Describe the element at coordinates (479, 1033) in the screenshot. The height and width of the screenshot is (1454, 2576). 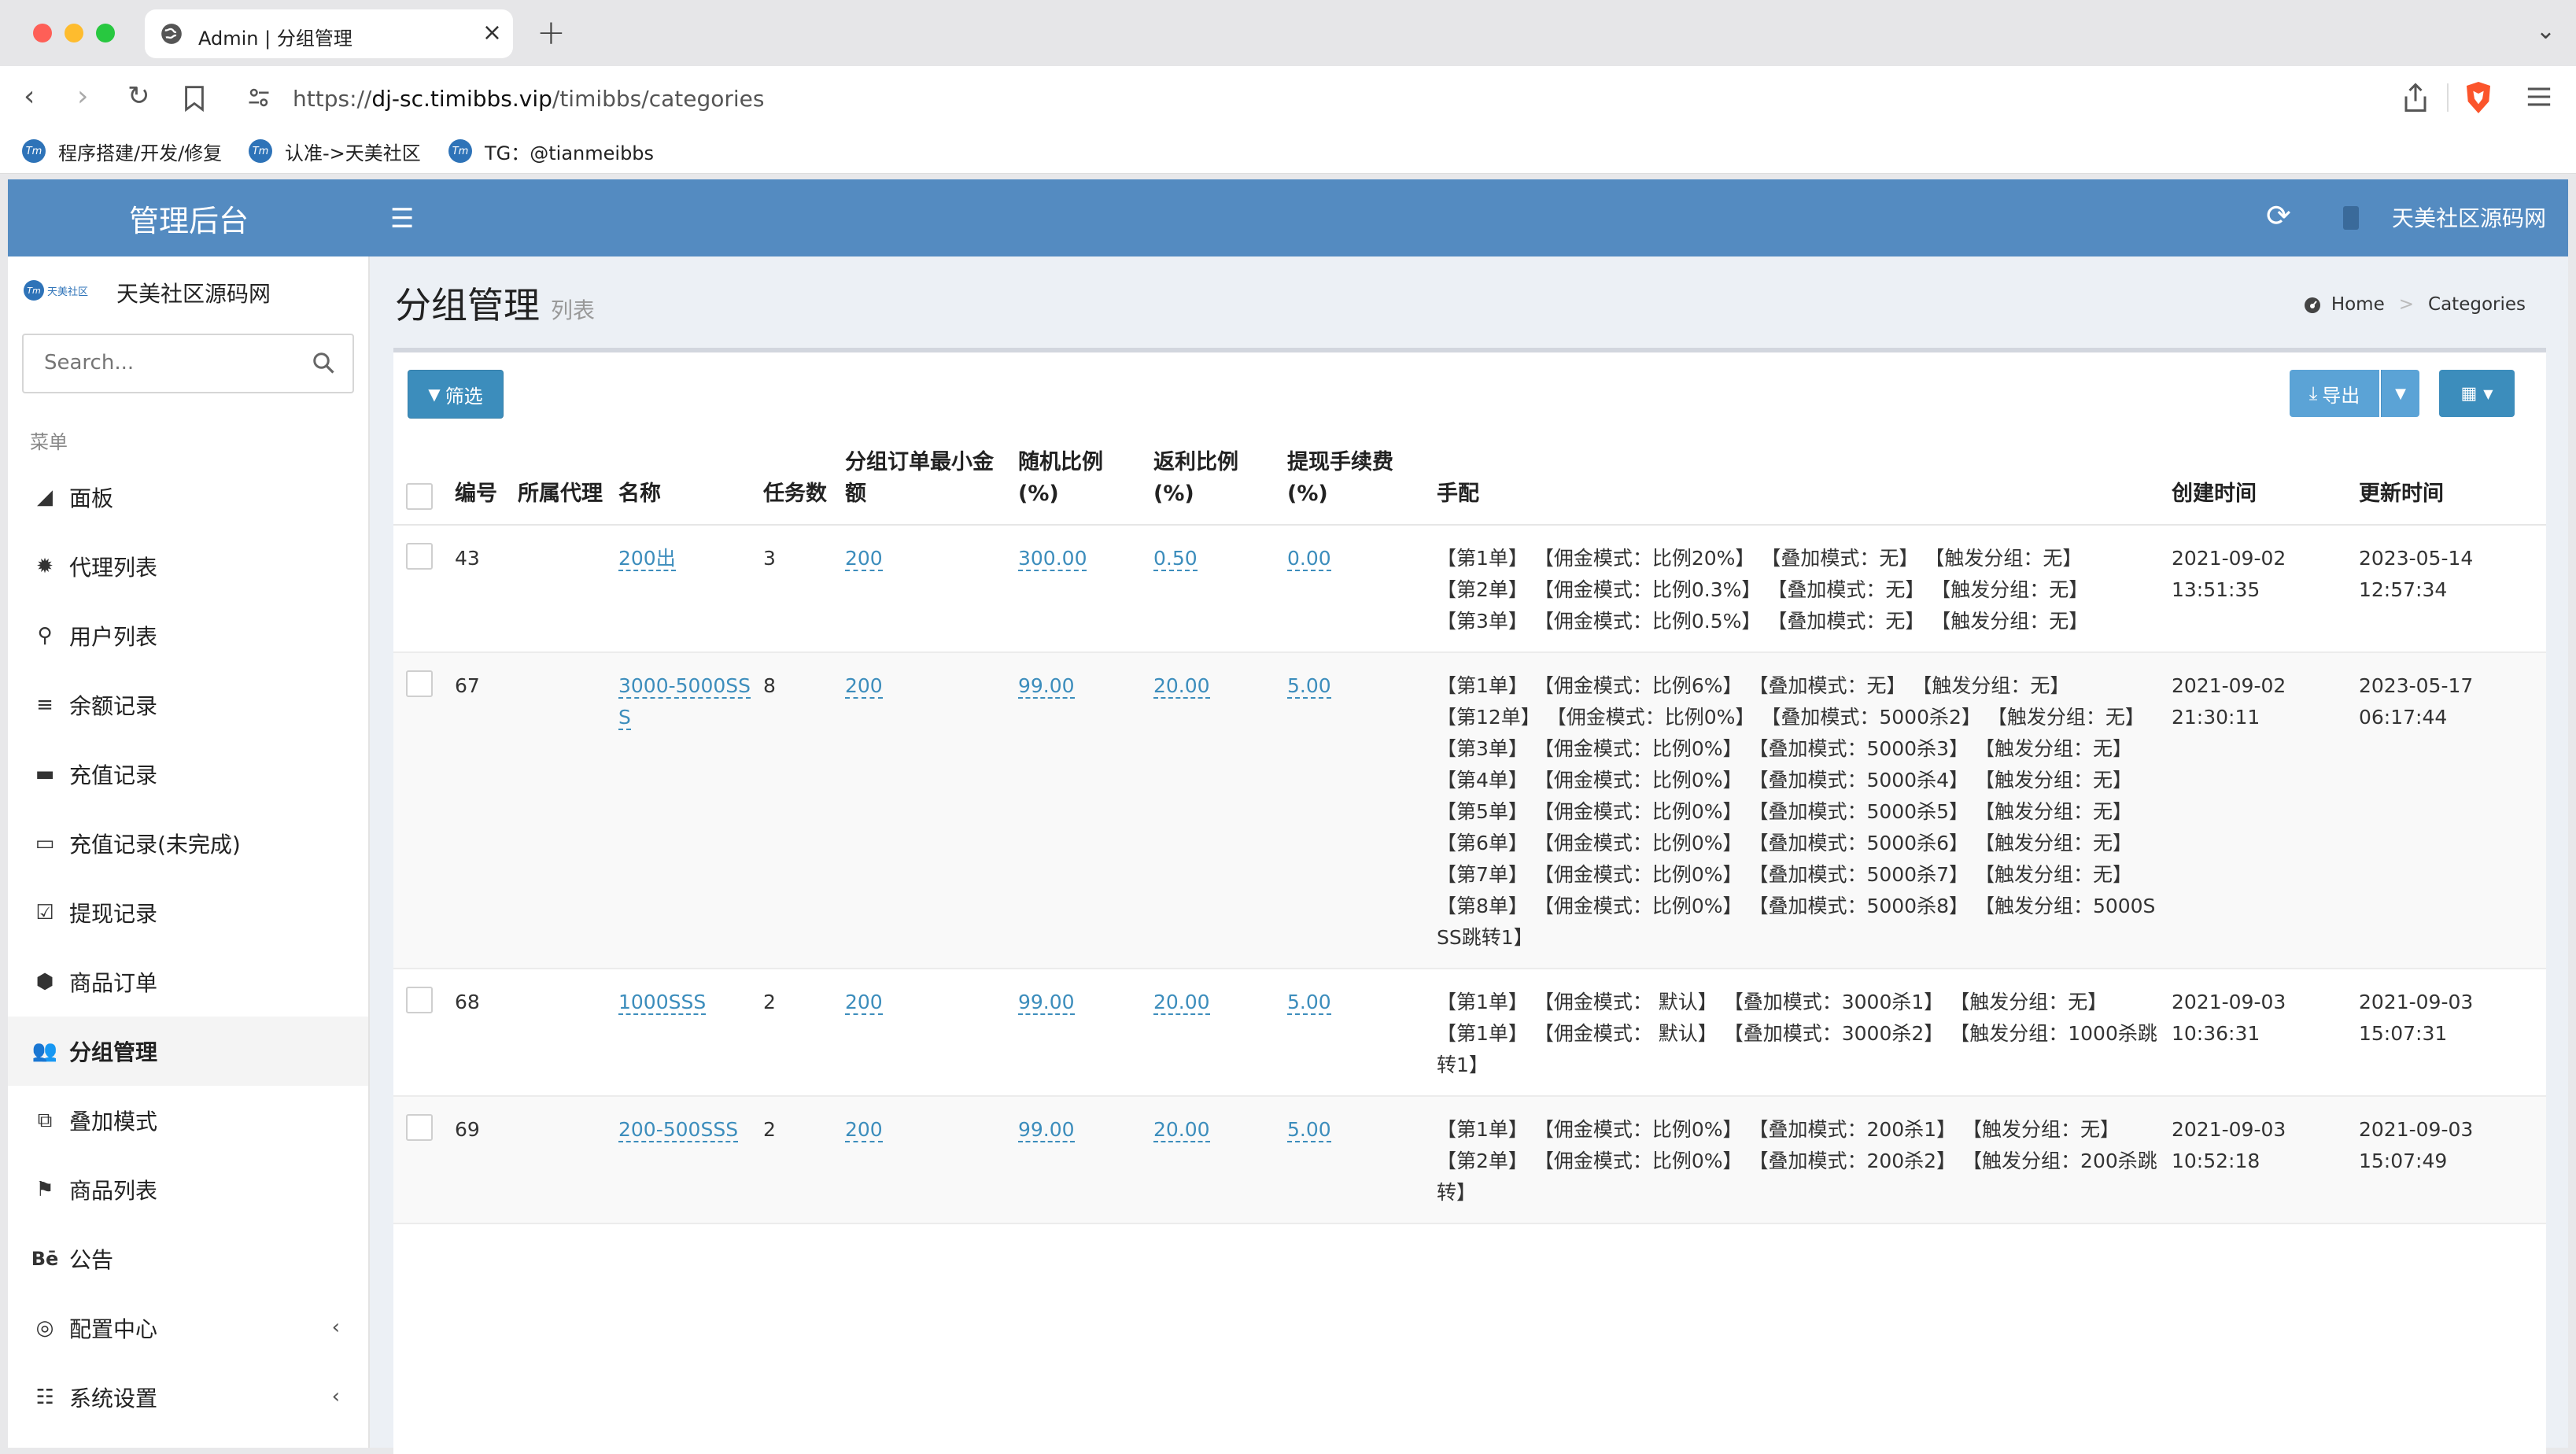
I see `cell-id: 68` at that location.